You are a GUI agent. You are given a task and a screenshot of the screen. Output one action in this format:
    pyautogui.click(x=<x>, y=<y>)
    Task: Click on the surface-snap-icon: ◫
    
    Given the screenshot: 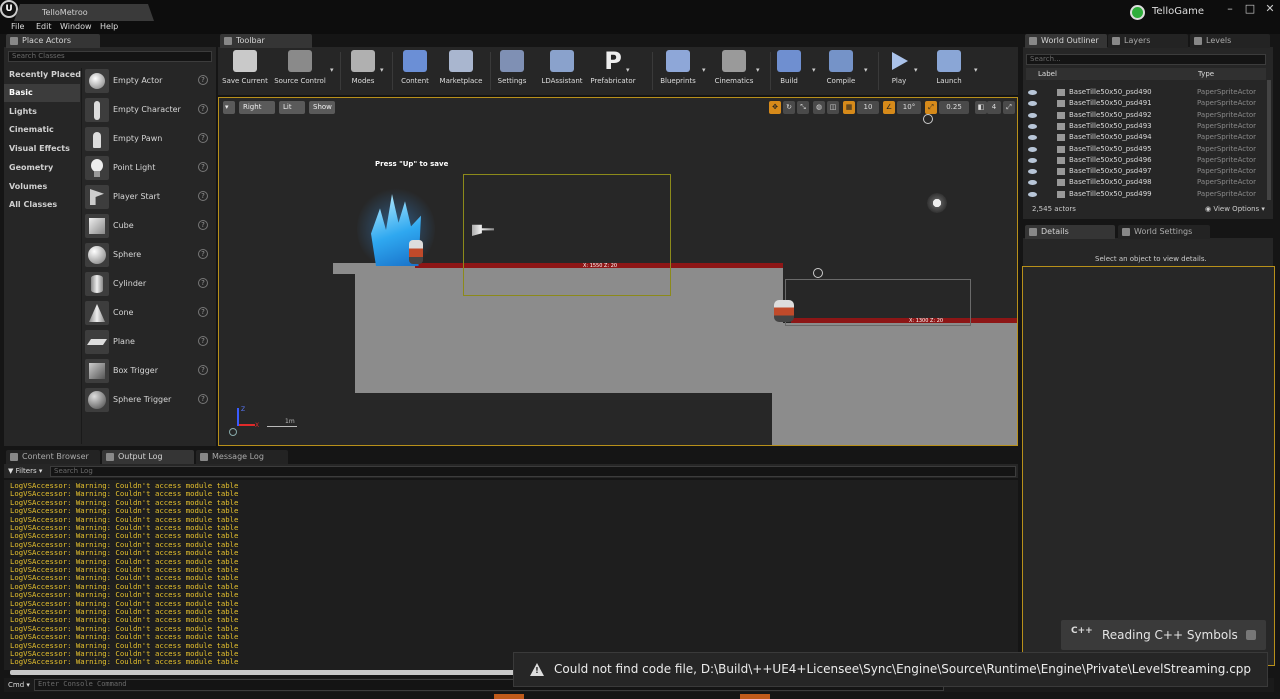 What is the action you would take?
    pyautogui.click(x=833, y=107)
    